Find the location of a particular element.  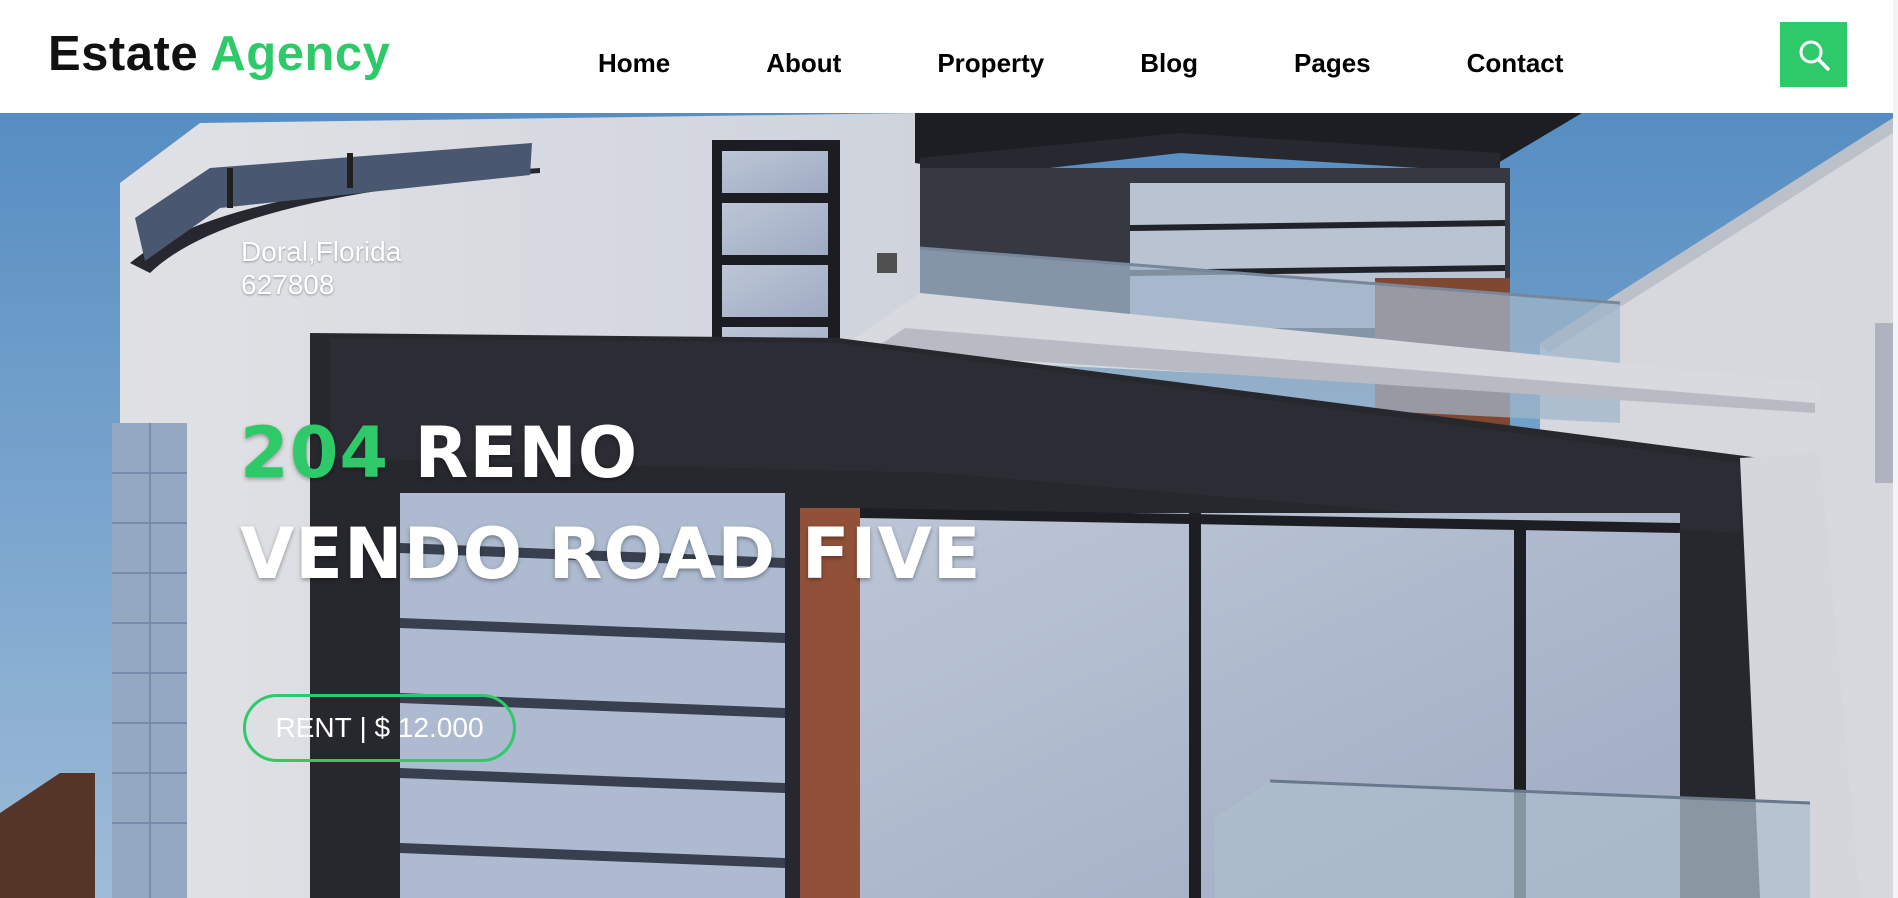

page-scrollbar is located at coordinates (1895, 449).